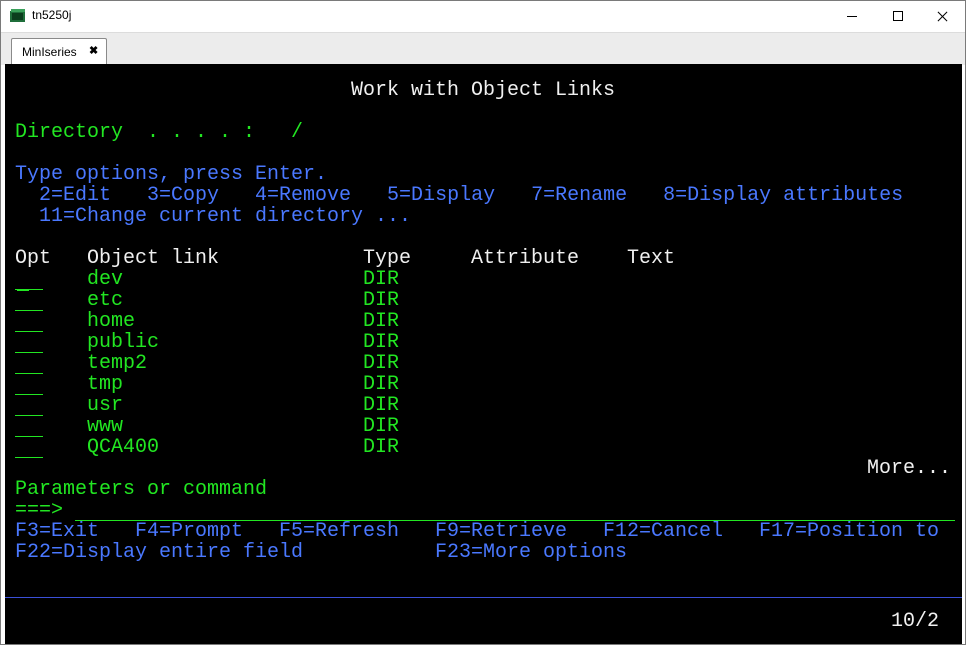  Describe the element at coordinates (17, 15) in the screenshot. I see `tn5250j-app-icon` at that location.